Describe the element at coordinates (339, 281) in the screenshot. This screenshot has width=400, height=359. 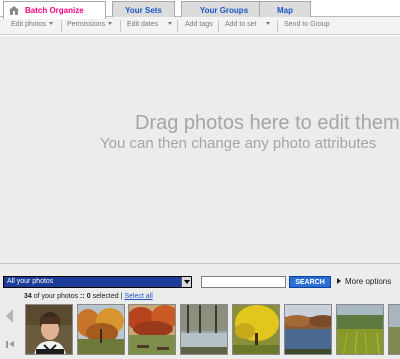
I see `triangle-right-icon` at that location.